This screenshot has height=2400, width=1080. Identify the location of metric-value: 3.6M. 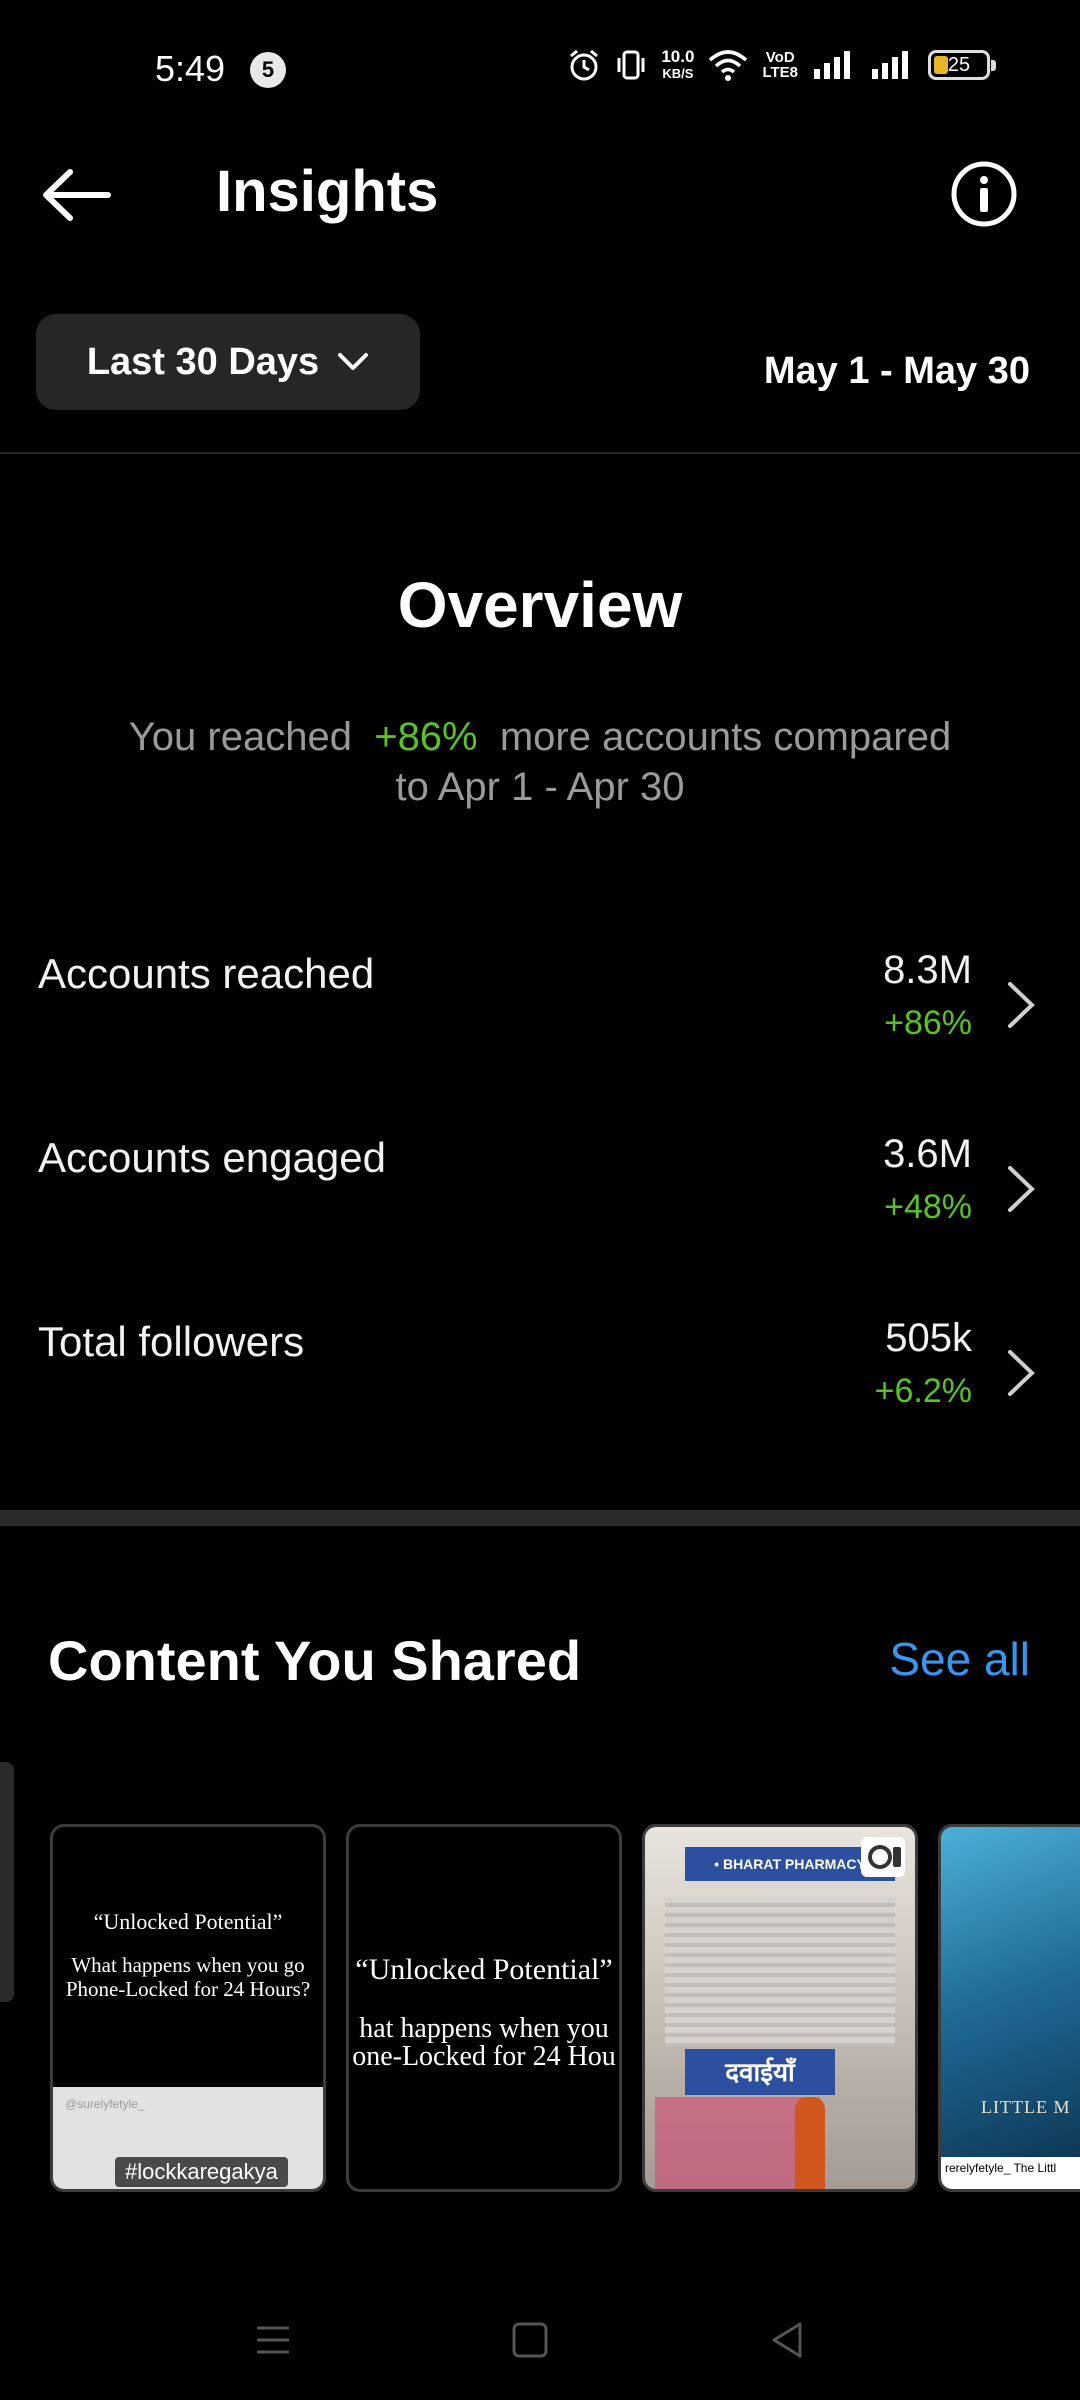
(927, 1154).